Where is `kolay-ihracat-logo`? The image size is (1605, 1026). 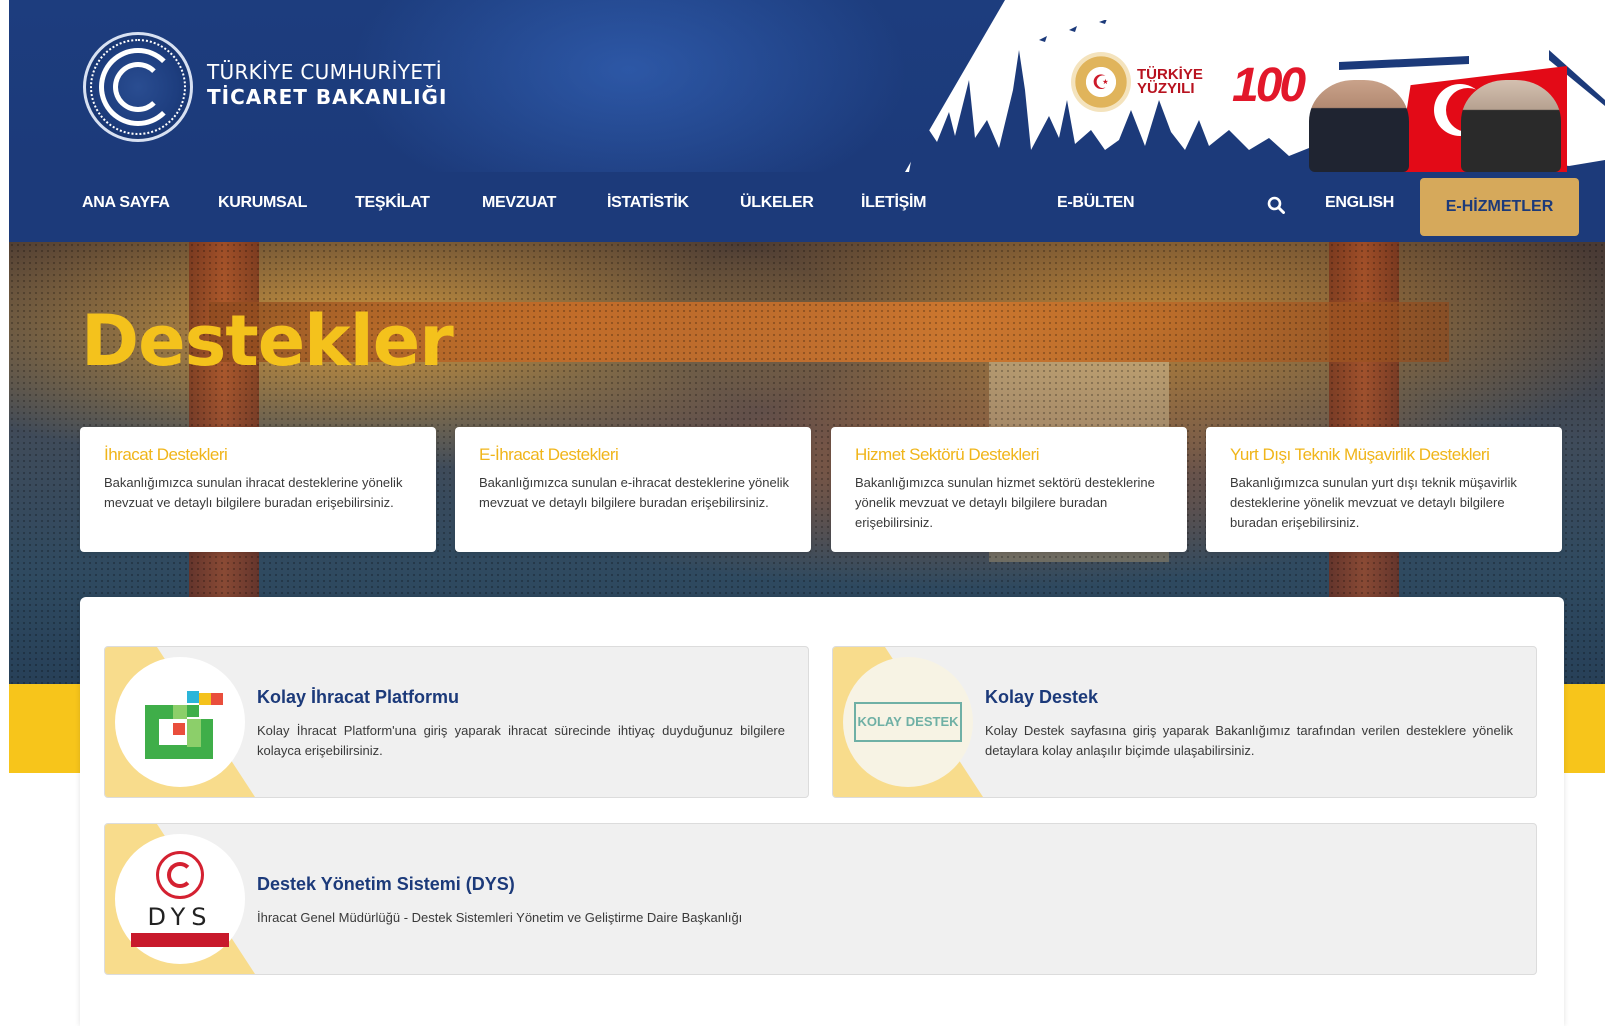 kolay-ihracat-logo is located at coordinates (180, 722).